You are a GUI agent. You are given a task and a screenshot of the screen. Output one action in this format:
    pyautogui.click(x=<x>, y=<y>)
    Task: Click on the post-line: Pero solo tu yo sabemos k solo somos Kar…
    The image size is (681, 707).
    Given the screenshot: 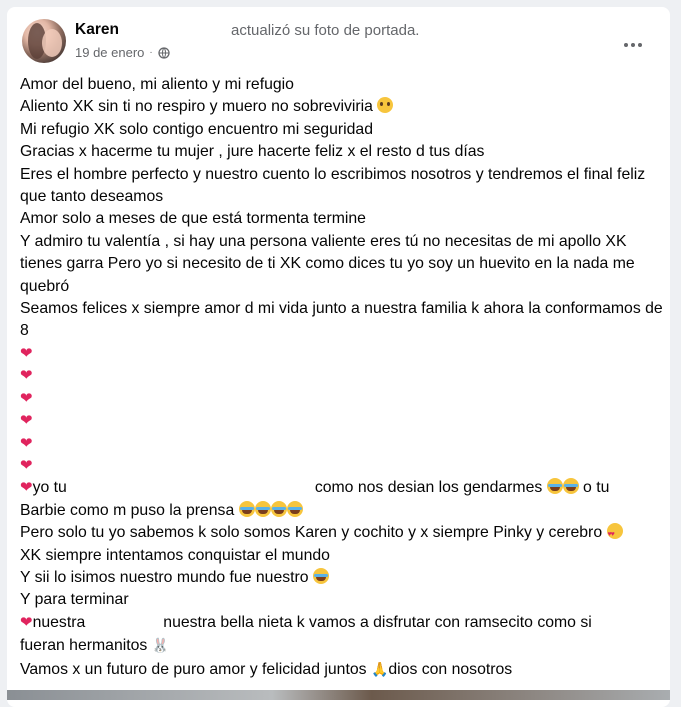 What is the action you would take?
    pyautogui.click(x=342, y=534)
    